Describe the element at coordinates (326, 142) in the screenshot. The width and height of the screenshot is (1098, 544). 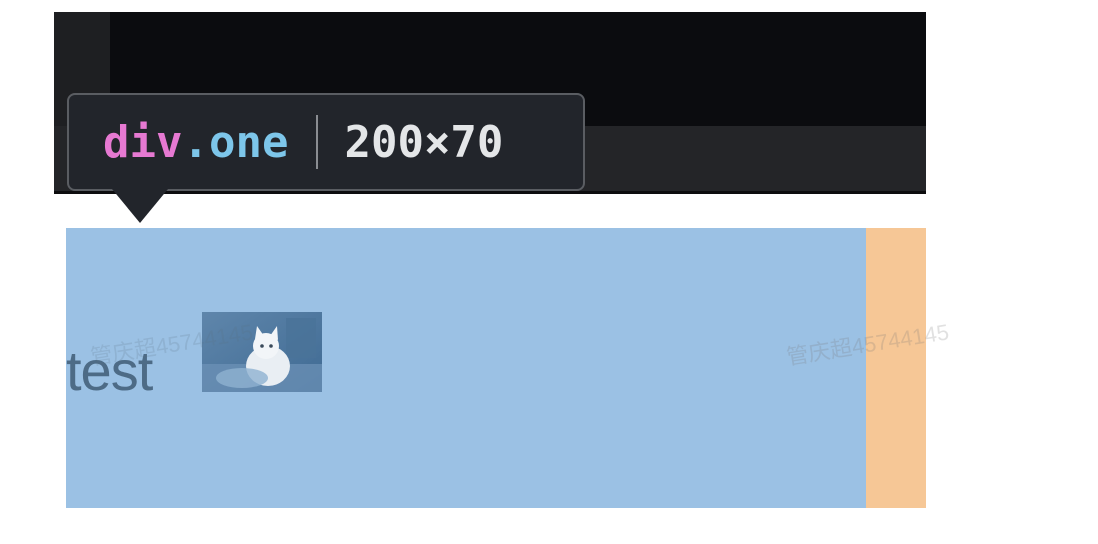
I see `element-inspector-tooltip: div. one 200×70` at that location.